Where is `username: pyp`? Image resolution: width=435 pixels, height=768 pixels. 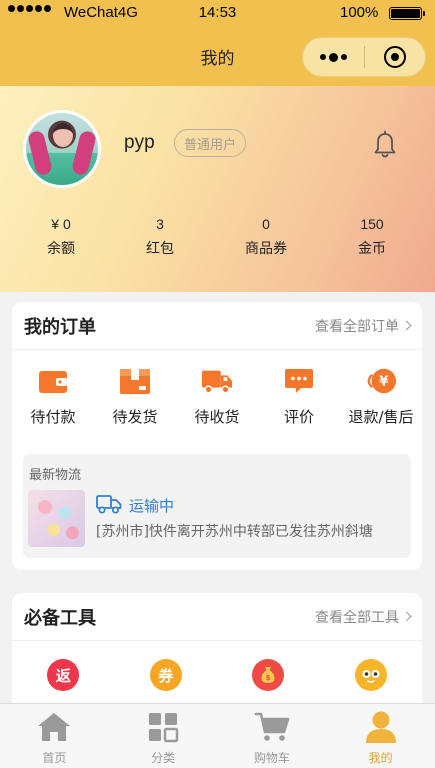
username: pyp is located at coordinates (139, 142).